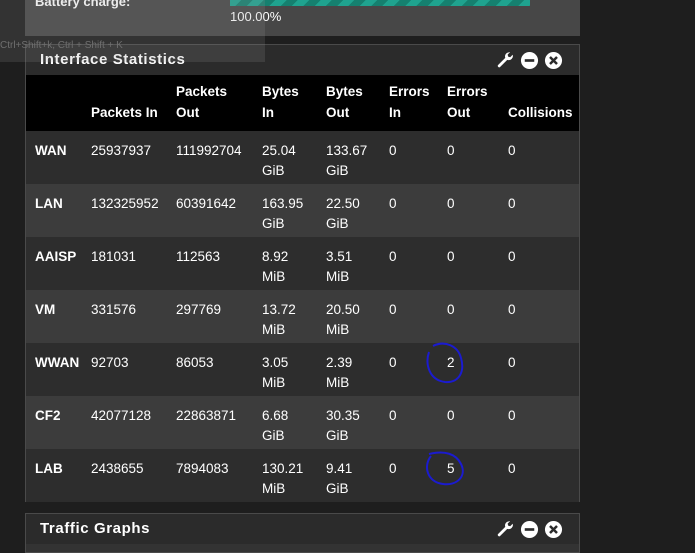 This screenshot has height=553, width=695. What do you see at coordinates (445, 468) in the screenshot?
I see `circled-value: 5` at bounding box center [445, 468].